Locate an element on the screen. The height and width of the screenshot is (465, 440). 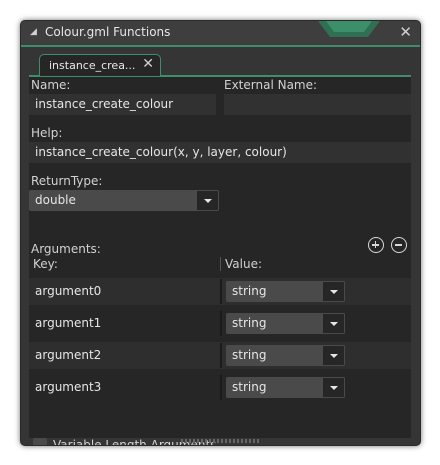
help-label: Help: is located at coordinates (47, 133).